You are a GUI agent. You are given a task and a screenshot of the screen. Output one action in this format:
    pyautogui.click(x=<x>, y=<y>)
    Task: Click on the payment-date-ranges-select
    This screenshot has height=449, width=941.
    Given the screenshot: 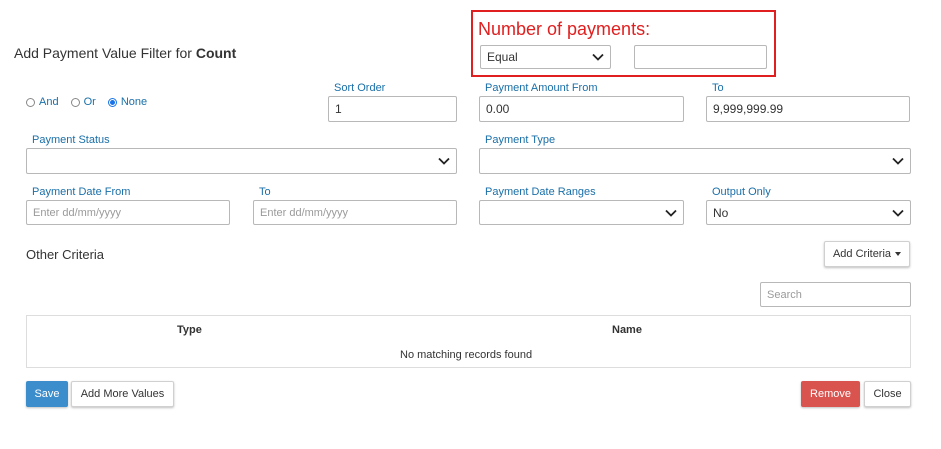 What is the action you would take?
    pyautogui.click(x=581, y=212)
    